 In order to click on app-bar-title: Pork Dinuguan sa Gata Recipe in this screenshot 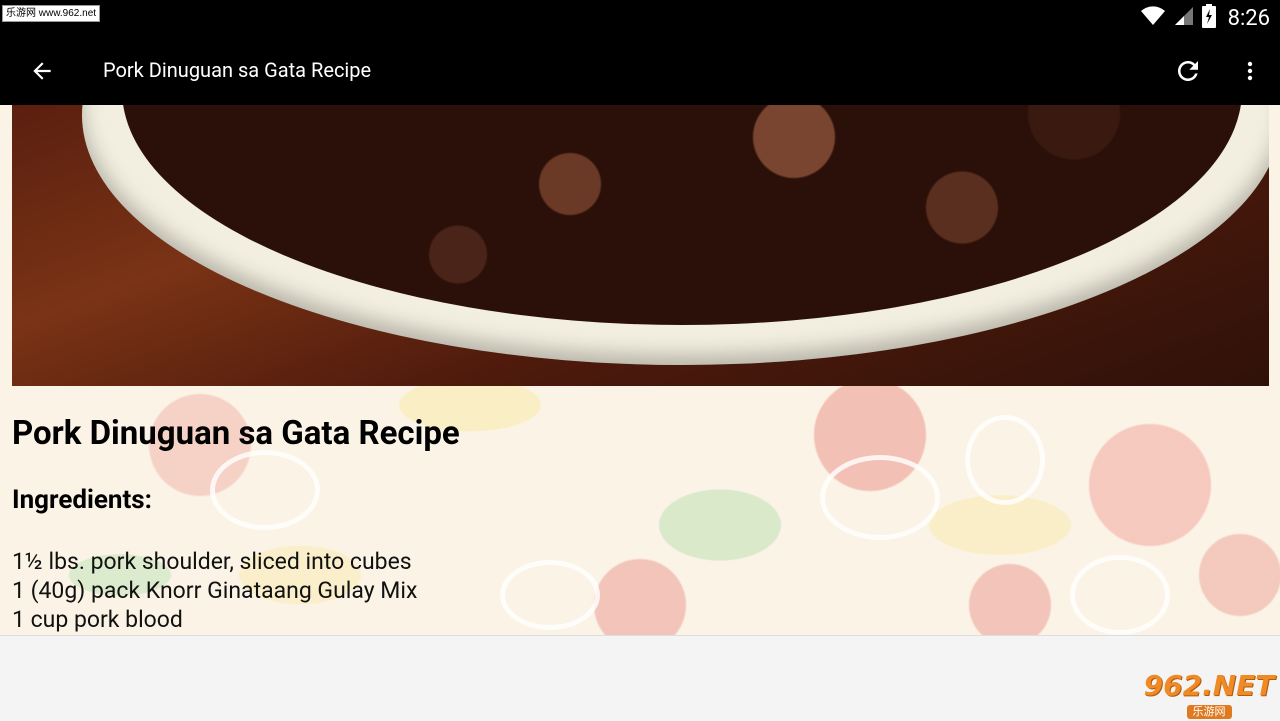, I will do `click(237, 70)`.